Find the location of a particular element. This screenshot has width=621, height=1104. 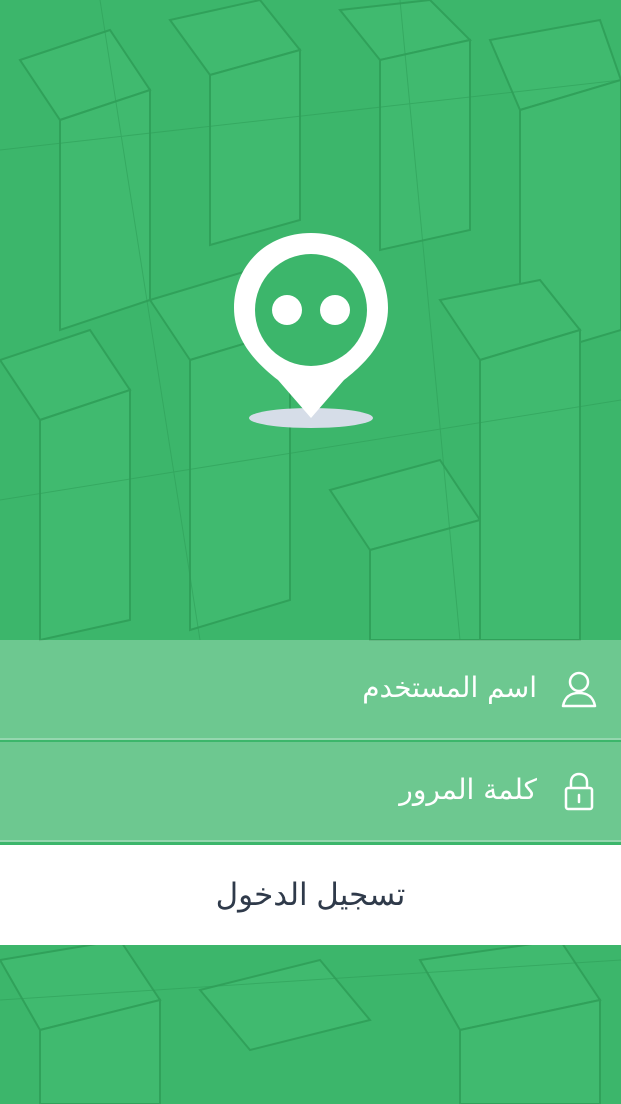

location-pin-chat-icon is located at coordinates (311, 330).